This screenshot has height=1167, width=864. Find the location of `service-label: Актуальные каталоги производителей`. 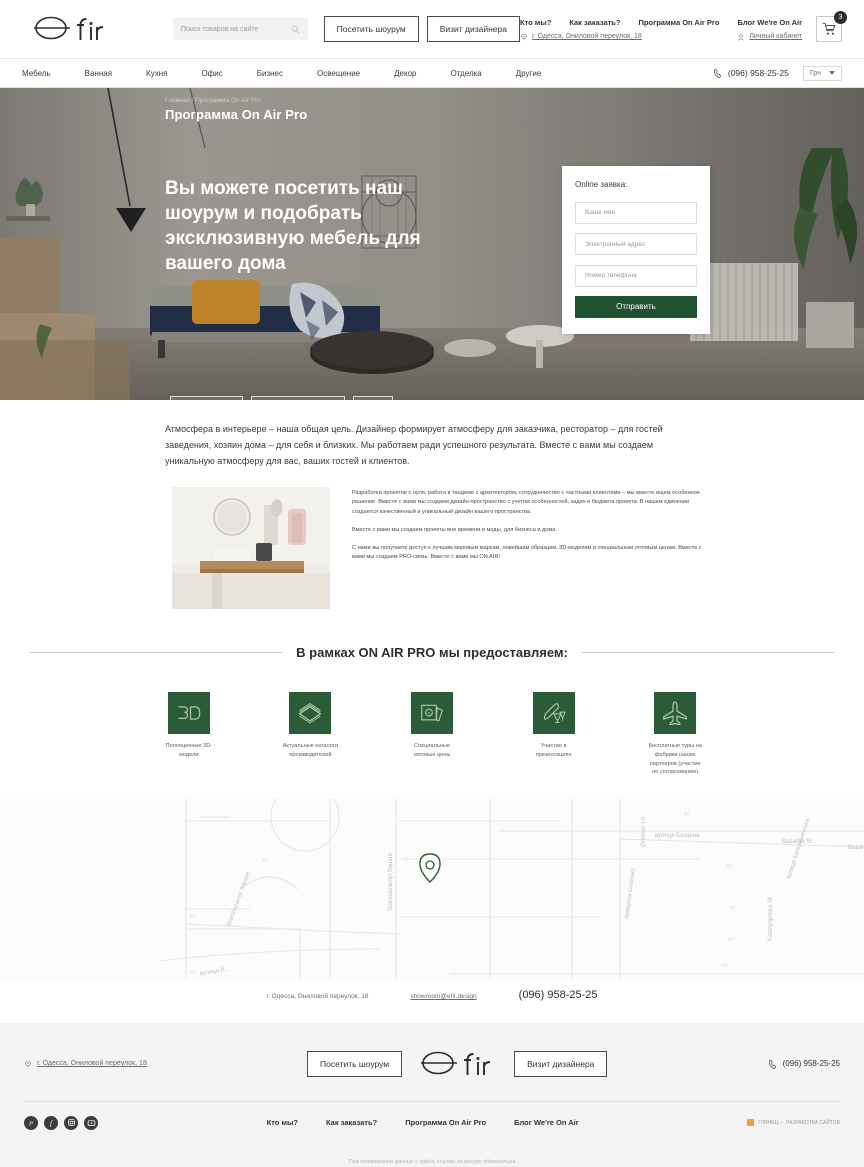

service-label: Актуальные каталоги производителей is located at coordinates (310, 750).